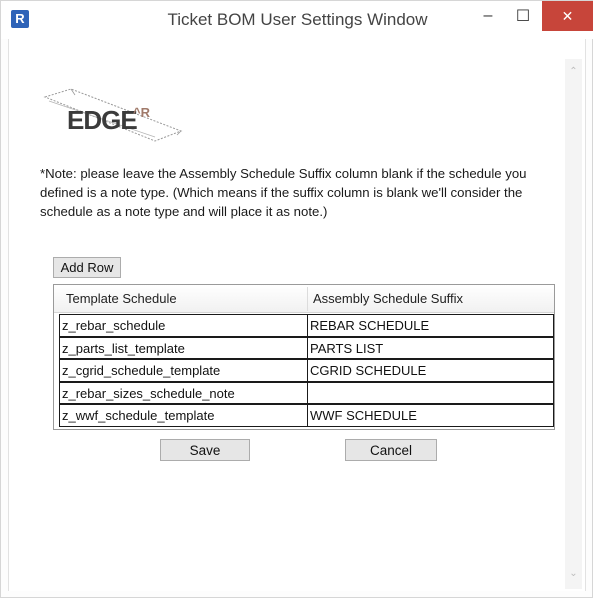 This screenshot has width=593, height=598. Describe the element at coordinates (183, 325) in the screenshot. I see `template-cell: z_rebar_schedule` at that location.